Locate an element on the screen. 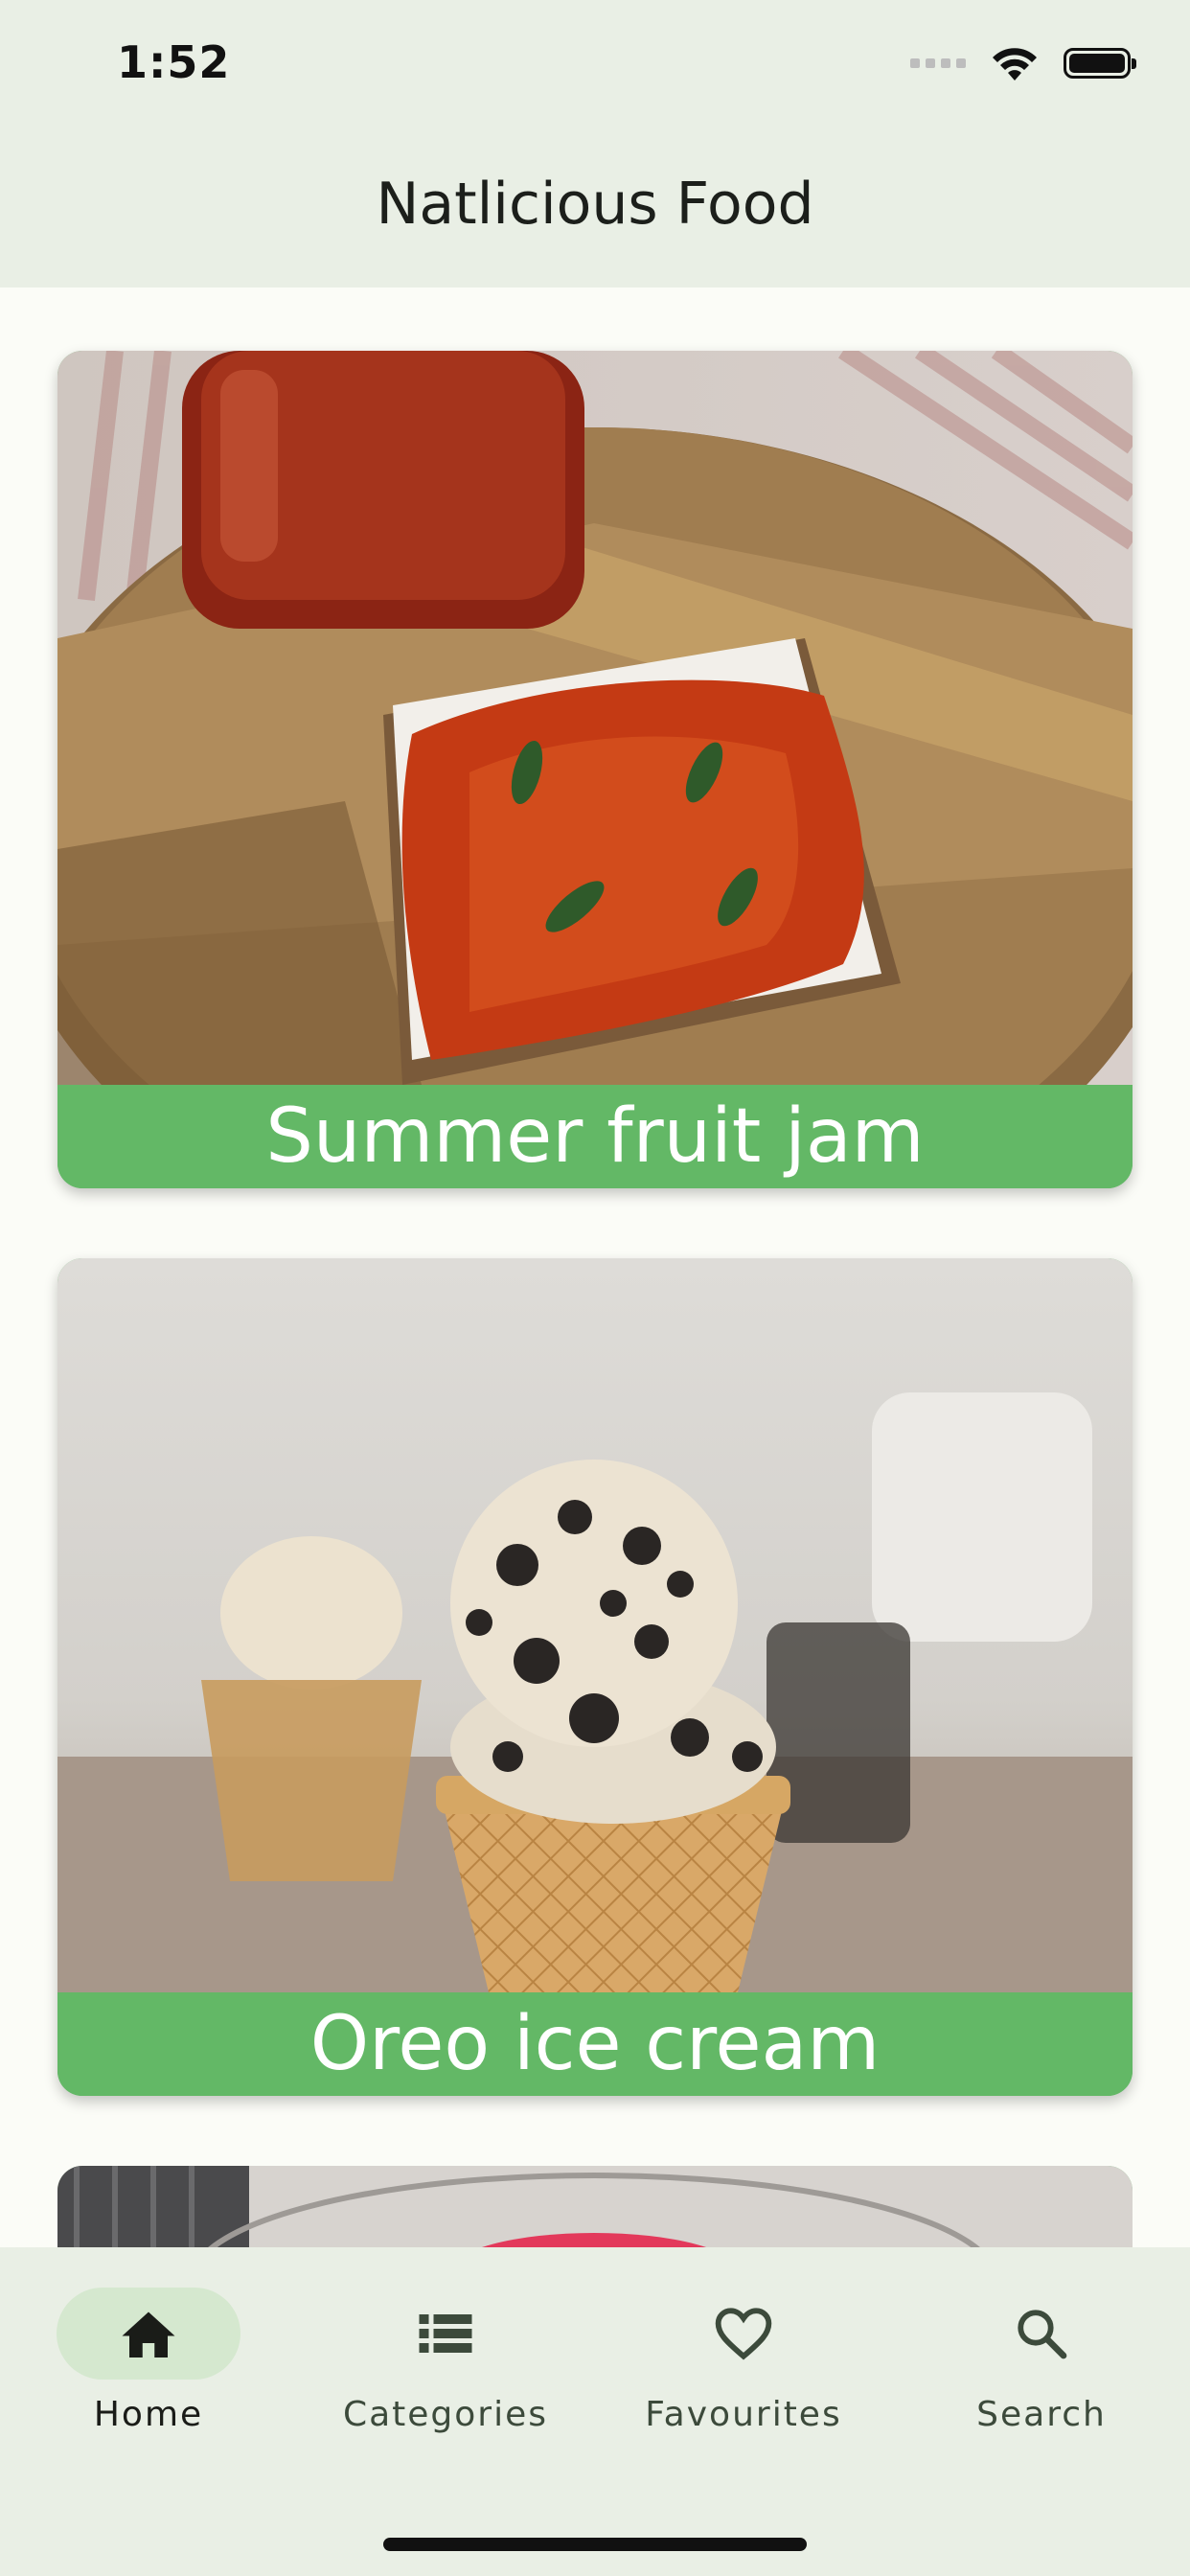  nav-favourites-label: Favourites is located at coordinates (744, 2414).